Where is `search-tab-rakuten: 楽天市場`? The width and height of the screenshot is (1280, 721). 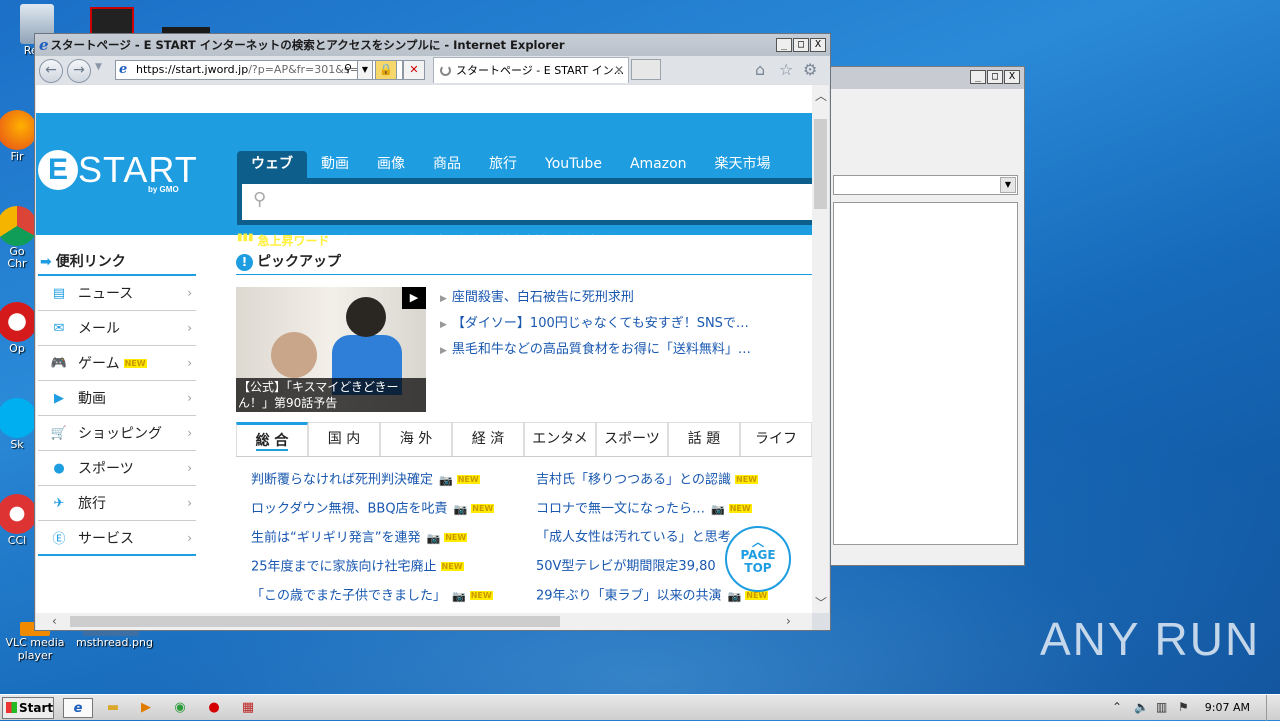
search-tab-rakuten: 楽天市場 is located at coordinates (743, 164).